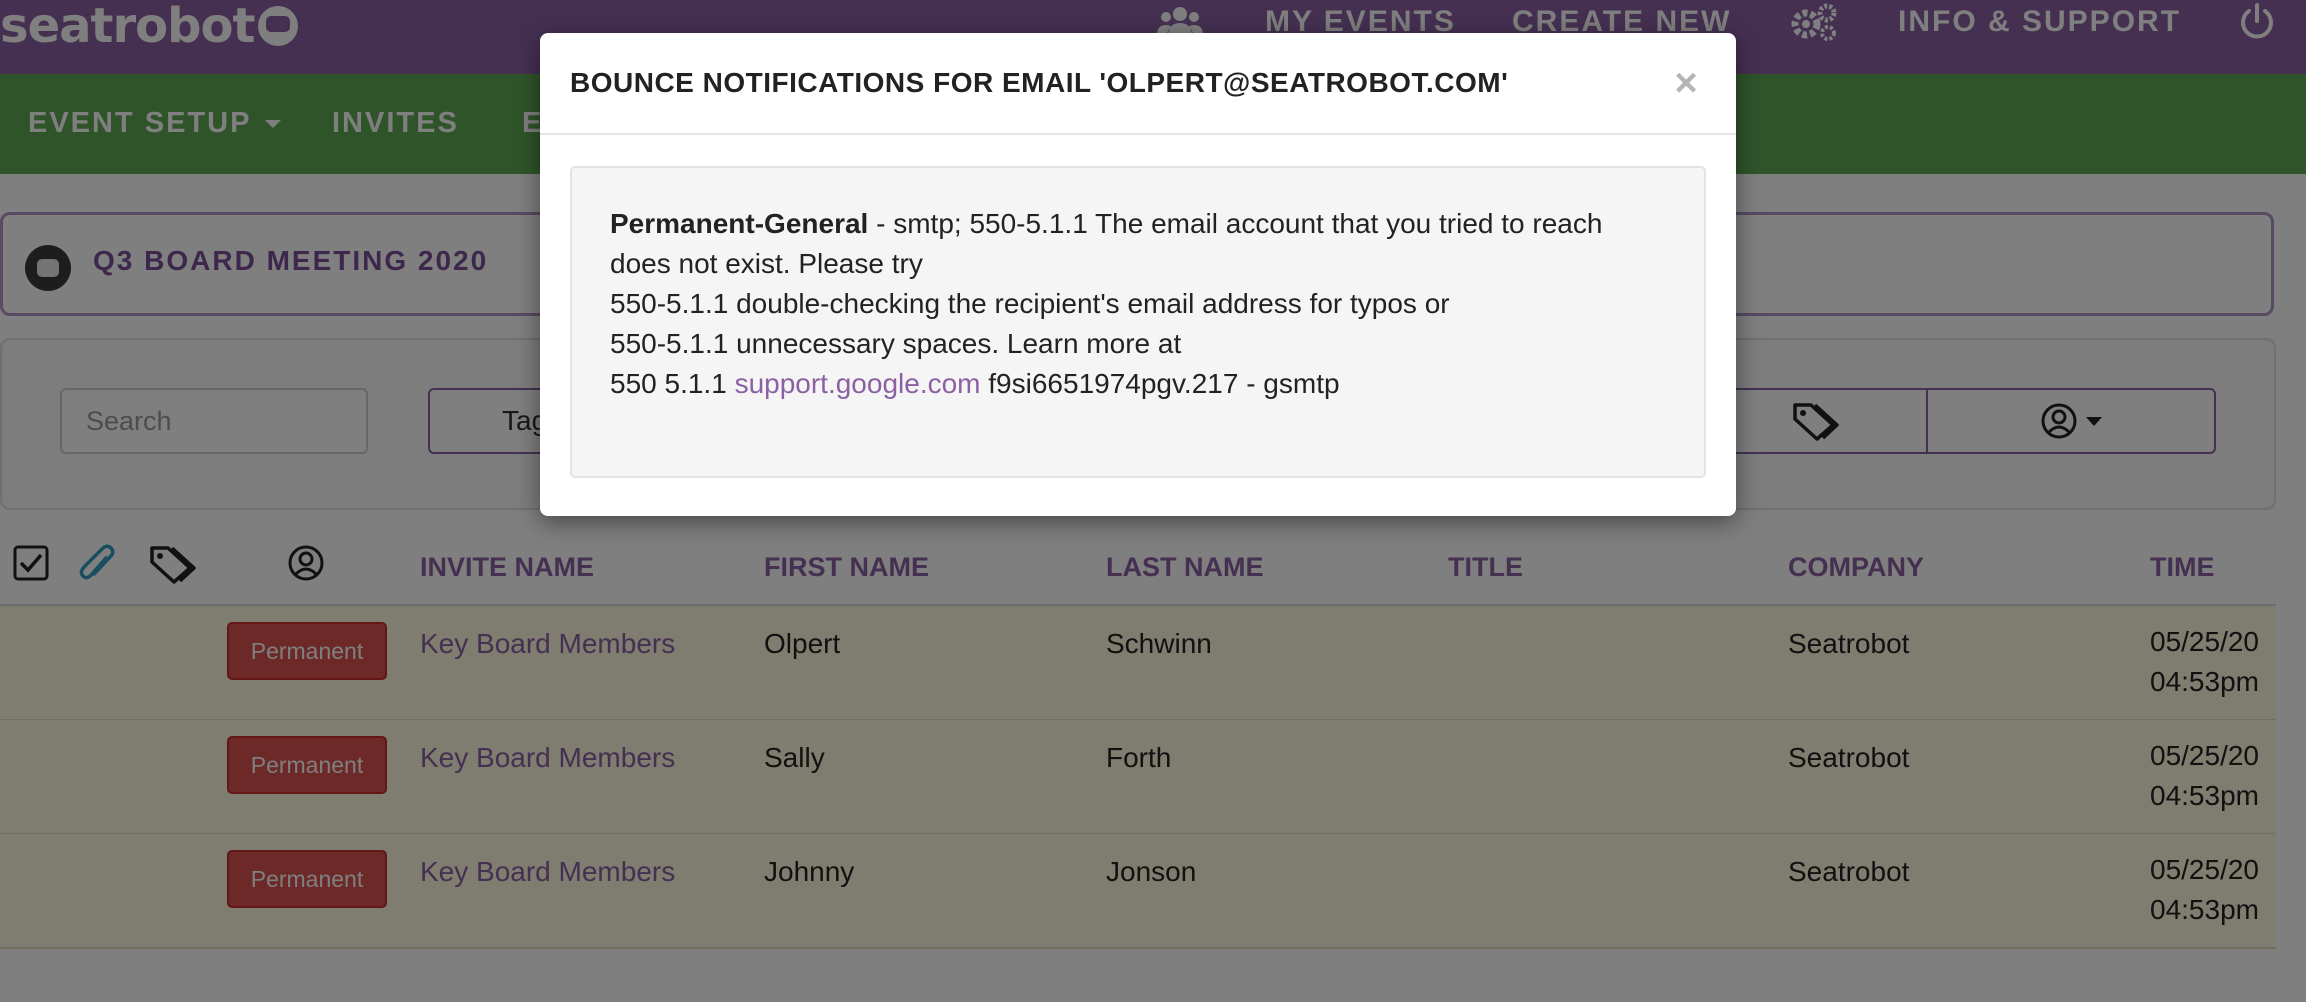 The height and width of the screenshot is (1002, 2306). I want to click on bounce-type: Permanent-General, so click(739, 223).